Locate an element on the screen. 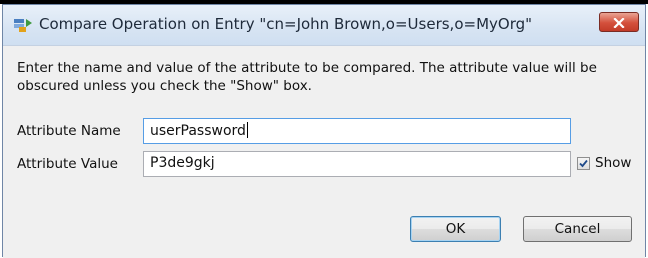 The width and height of the screenshot is (648, 258). cancel-button-label: Cancel is located at coordinates (577, 229).